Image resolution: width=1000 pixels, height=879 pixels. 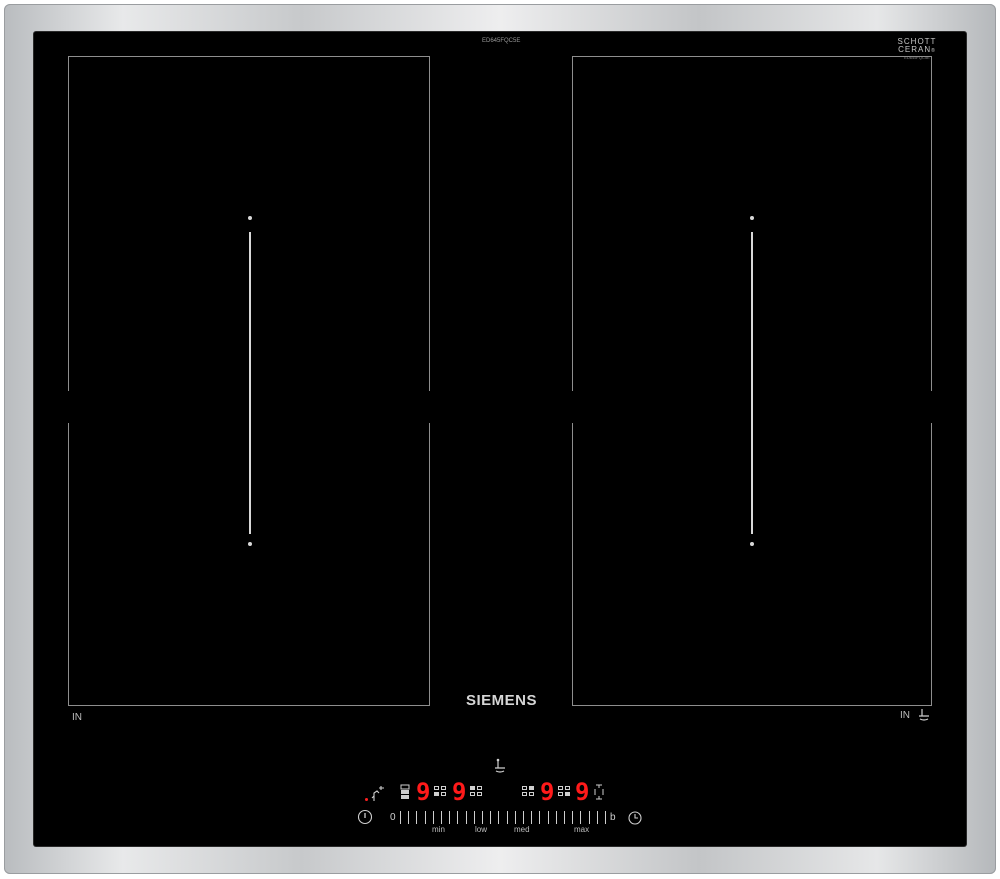 I want to click on zone-4-power-display: 9, so click(x=582, y=792).